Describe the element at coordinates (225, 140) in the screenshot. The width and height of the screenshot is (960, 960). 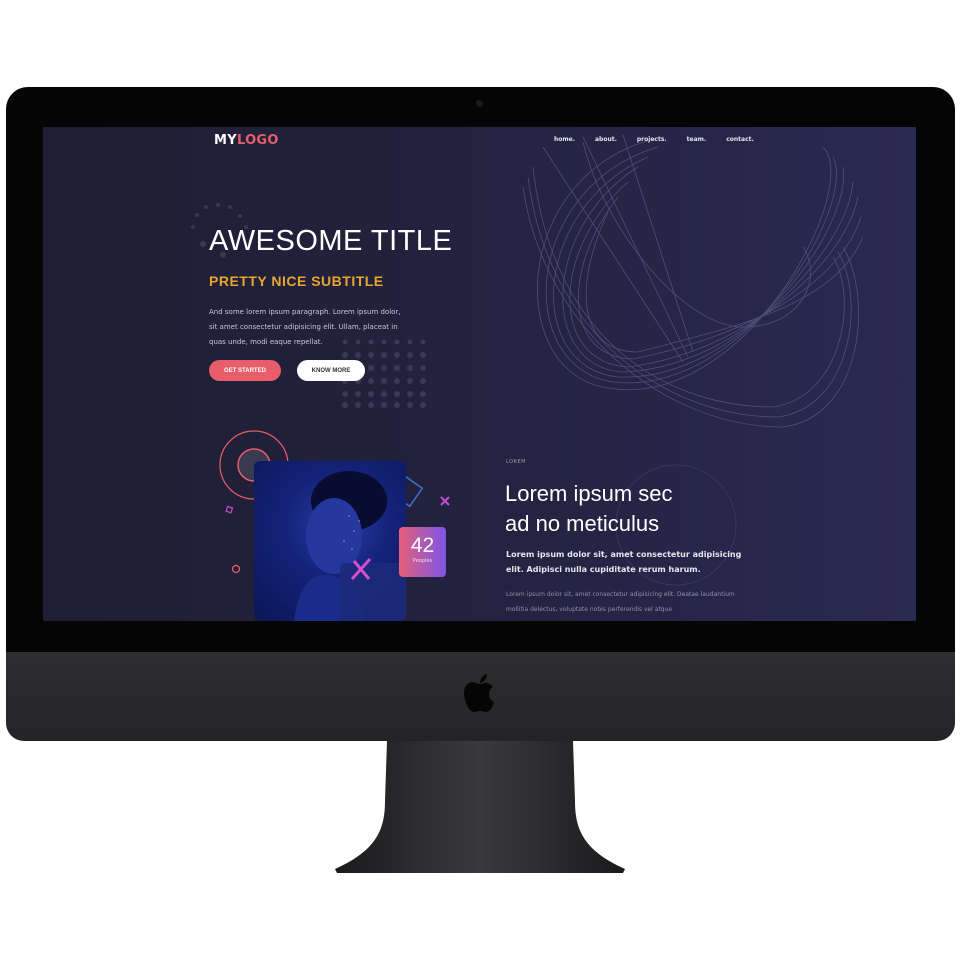
I see `logo-part1: MY` at that location.